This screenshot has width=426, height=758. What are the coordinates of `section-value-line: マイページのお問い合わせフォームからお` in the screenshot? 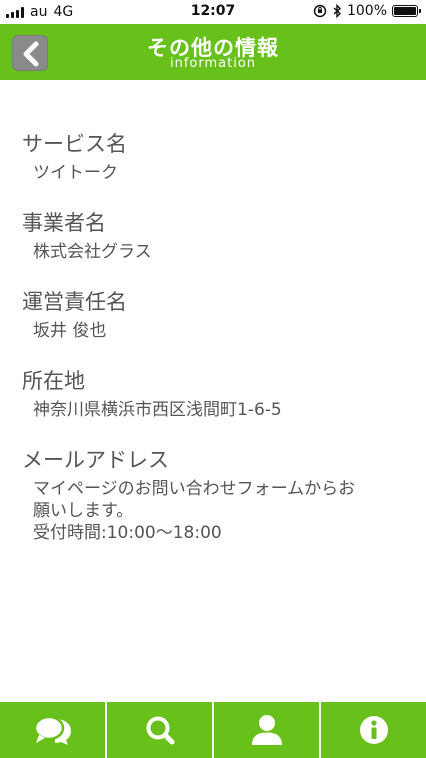 It's located at (194, 489).